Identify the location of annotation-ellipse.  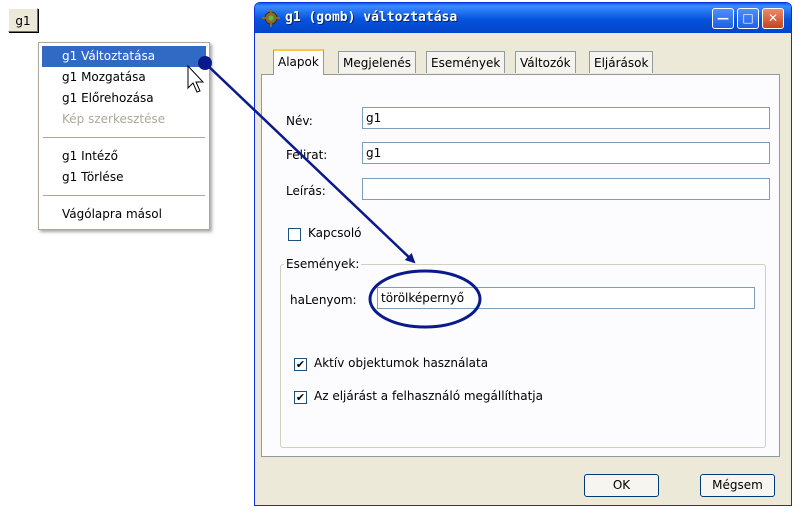
(425, 299).